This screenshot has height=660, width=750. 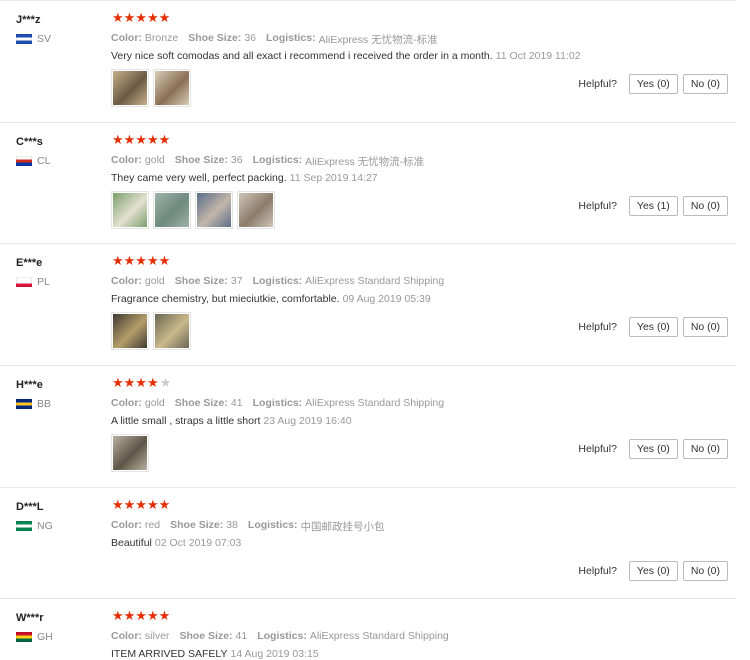 I want to click on review-text: Beautiful 02 Oct 2019 07:03, so click(x=176, y=543).